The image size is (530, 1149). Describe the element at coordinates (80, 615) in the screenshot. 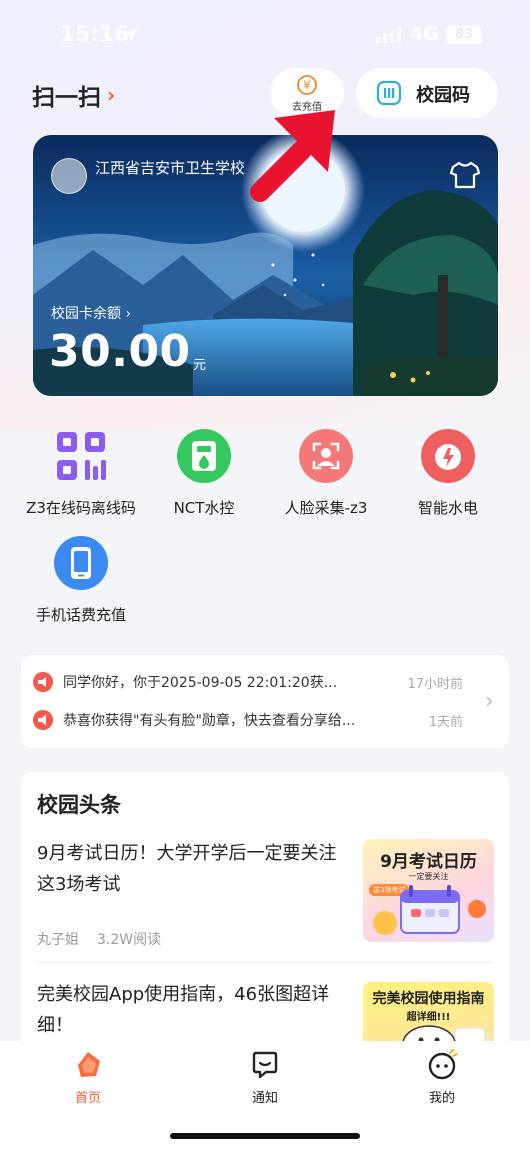

I see `service-label: 手机话费充值` at that location.